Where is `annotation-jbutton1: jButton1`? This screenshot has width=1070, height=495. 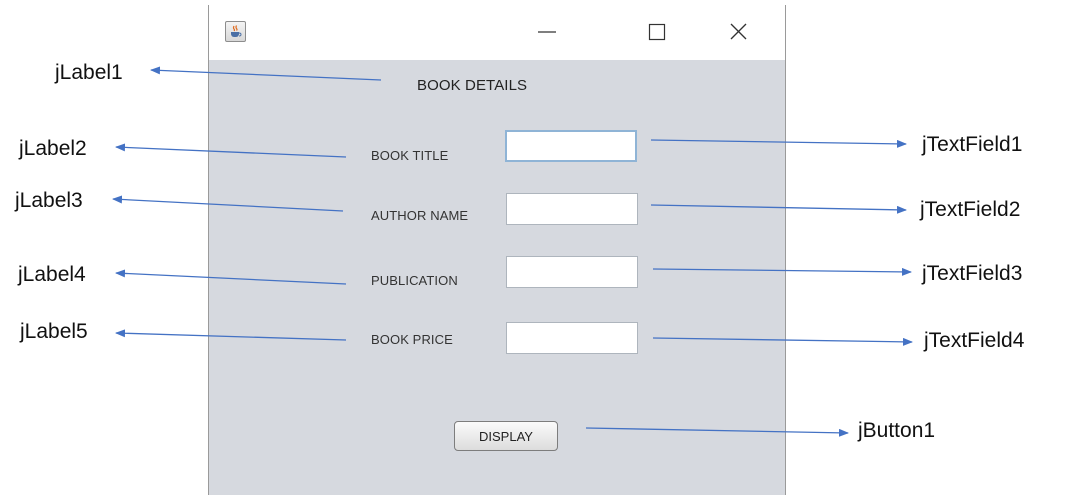
annotation-jbutton1: jButton1 is located at coordinates (897, 430).